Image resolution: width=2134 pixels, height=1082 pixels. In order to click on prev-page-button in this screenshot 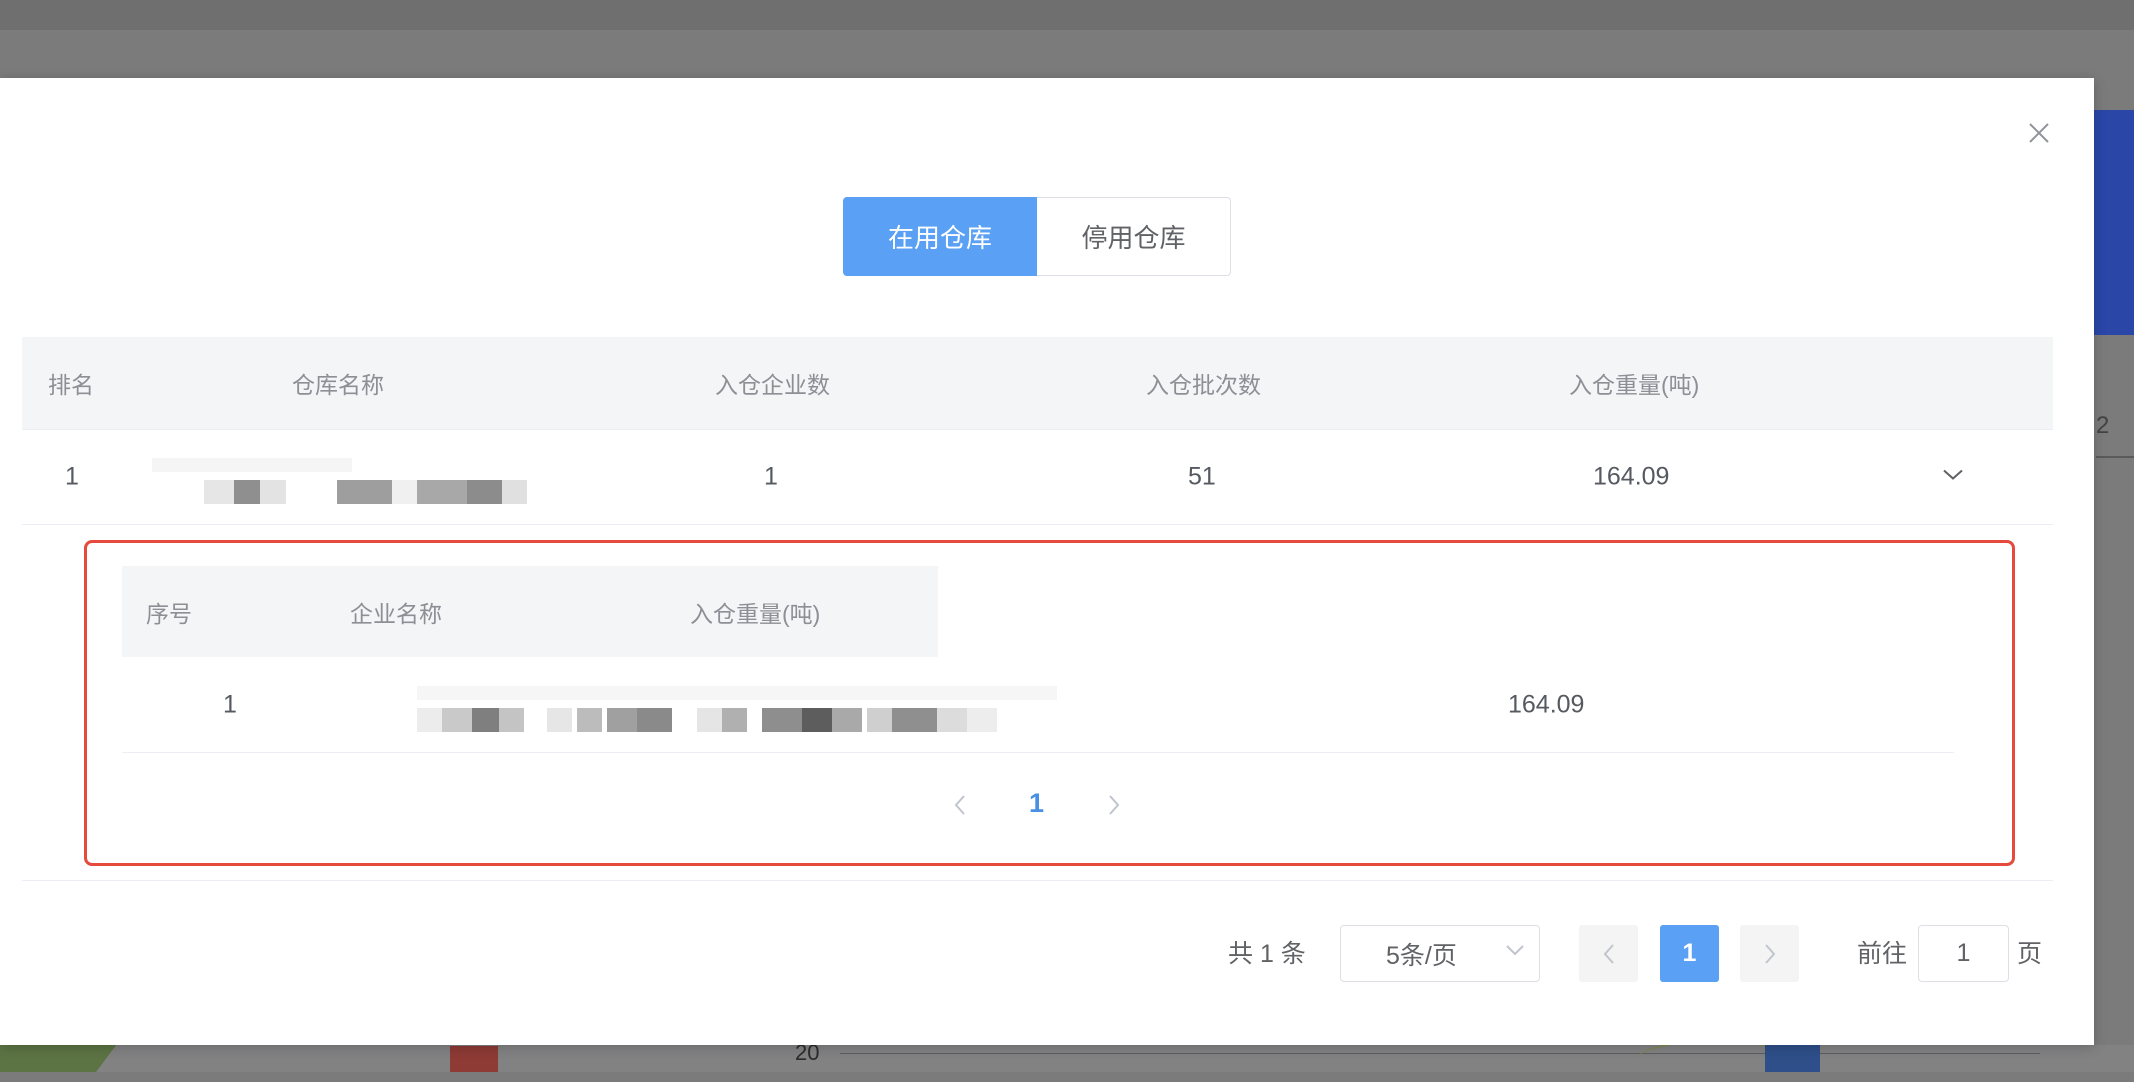, I will do `click(1608, 953)`.